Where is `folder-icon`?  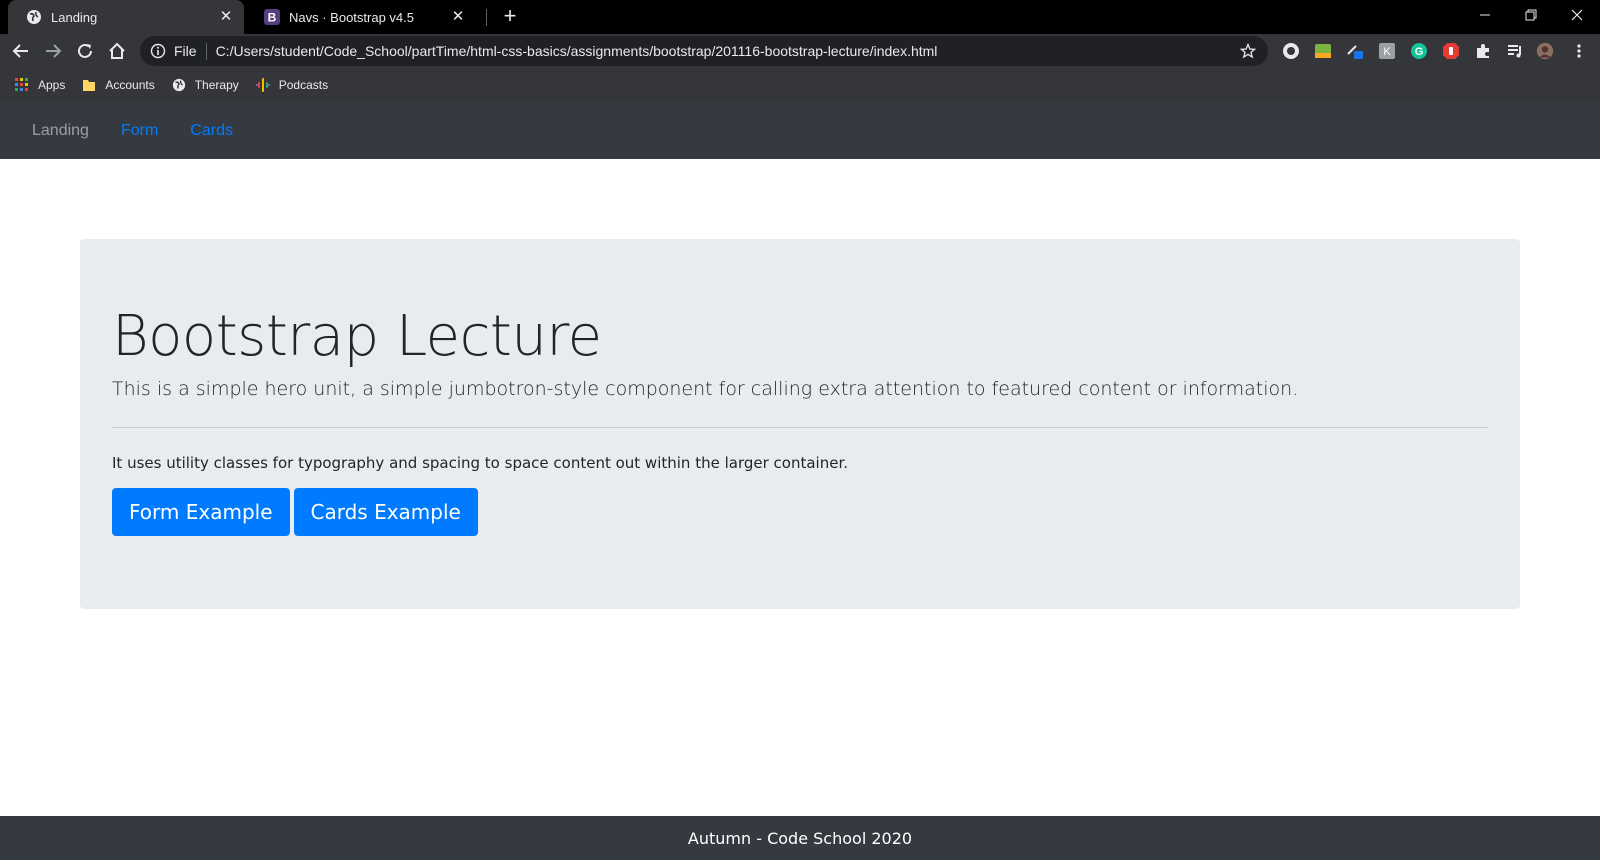 folder-icon is located at coordinates (89, 85).